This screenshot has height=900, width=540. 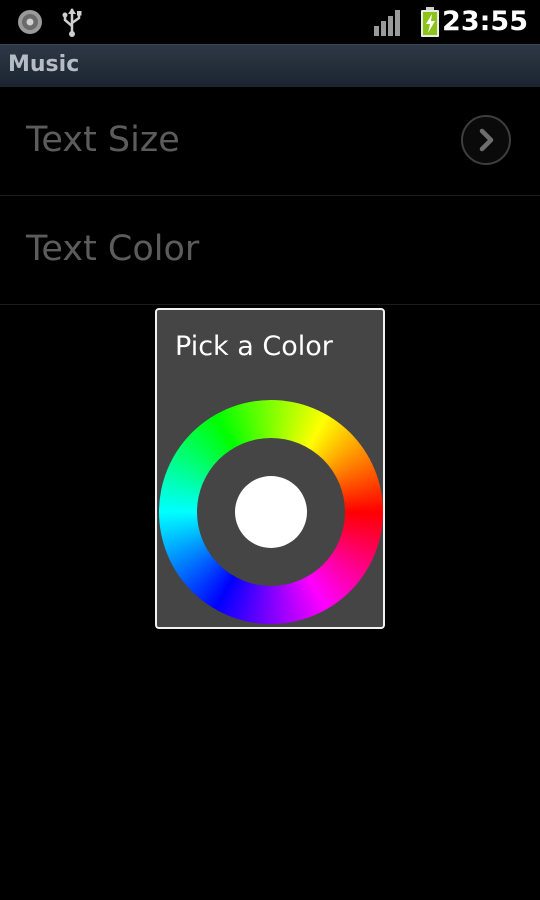 I want to click on chevron-right-icon, so click(x=486, y=140).